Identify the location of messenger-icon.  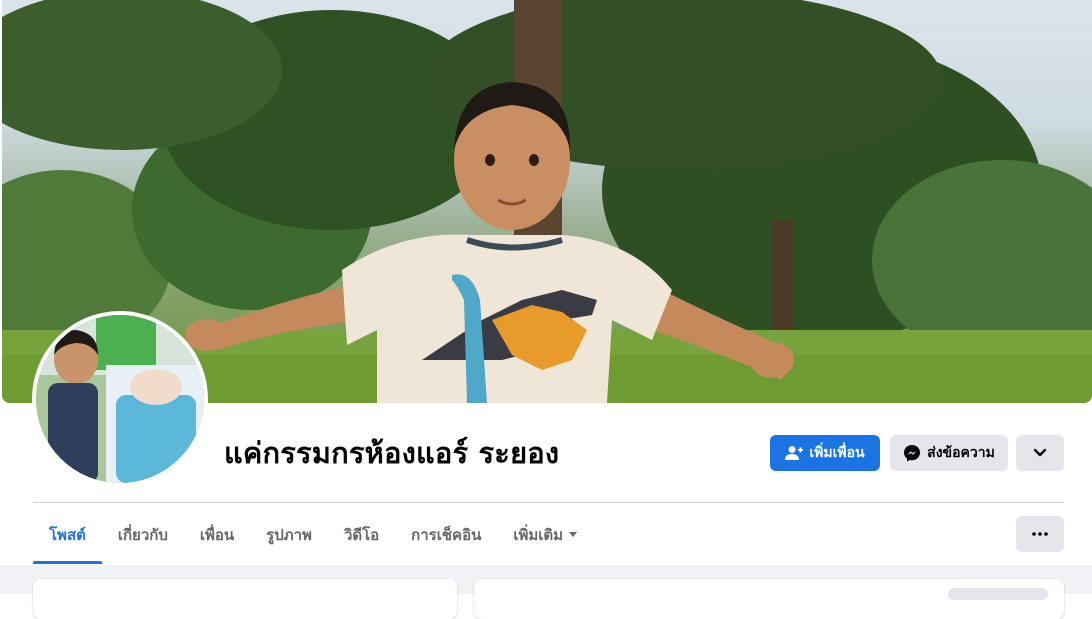
(912, 453).